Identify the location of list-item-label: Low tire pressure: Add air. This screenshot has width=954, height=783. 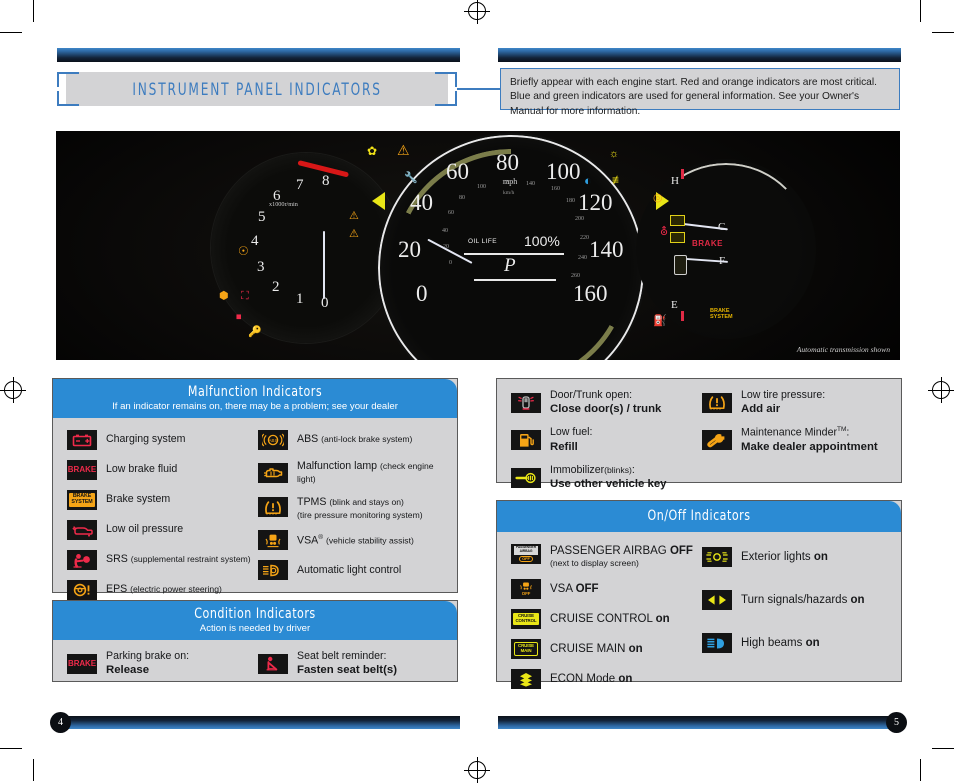
(783, 402).